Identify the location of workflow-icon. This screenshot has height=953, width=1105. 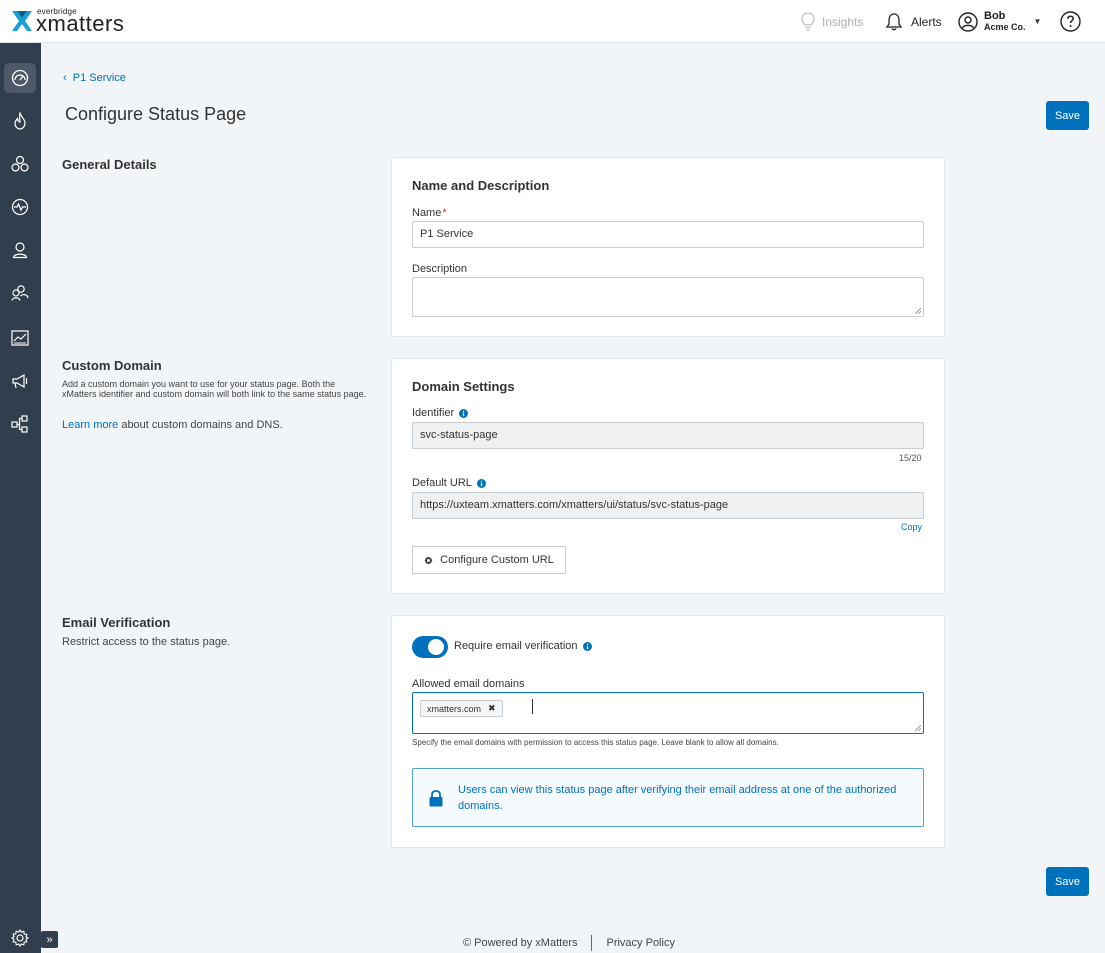
(19, 424).